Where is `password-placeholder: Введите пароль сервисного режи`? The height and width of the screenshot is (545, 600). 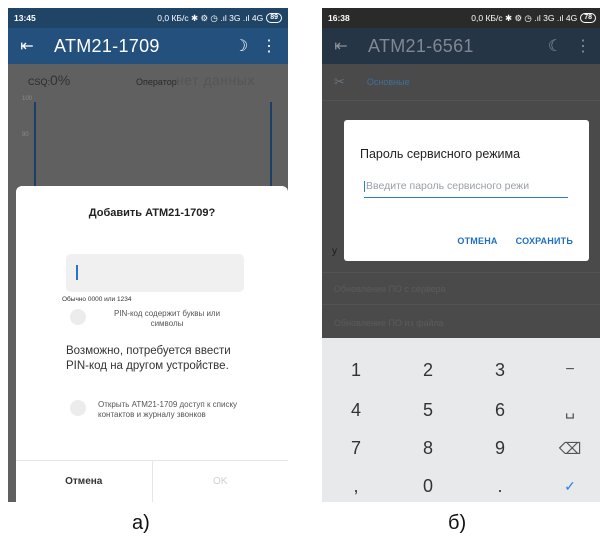
password-placeholder: Введите пароль сервисного режи is located at coordinates (448, 186).